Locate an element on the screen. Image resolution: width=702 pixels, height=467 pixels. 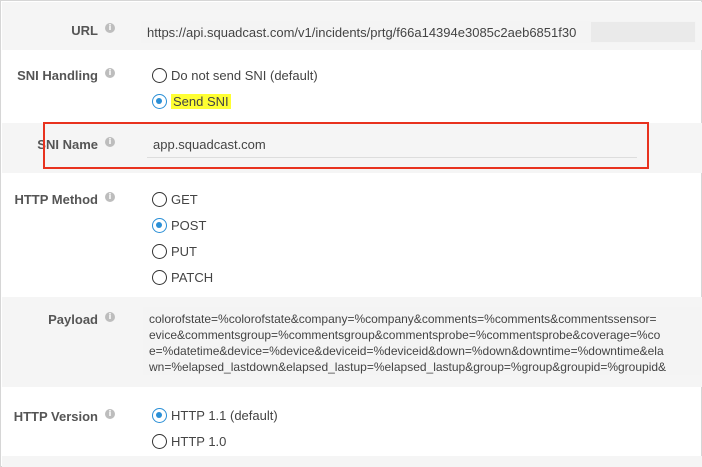
http-method-label: HTTP Method i is located at coordinates (64, 199).